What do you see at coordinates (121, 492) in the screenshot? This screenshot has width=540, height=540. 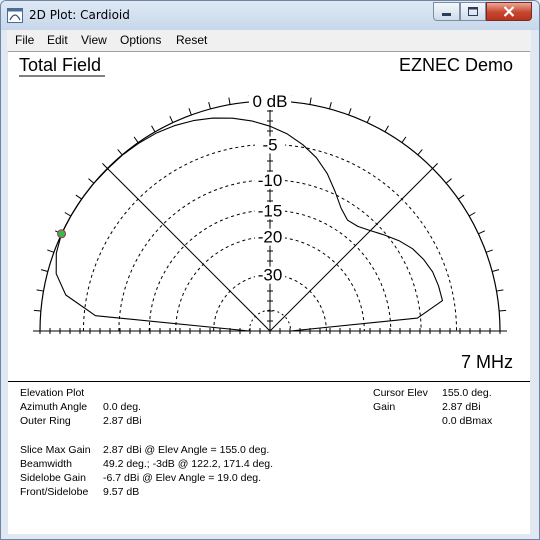 I see `info-value: 9.57 dB` at bounding box center [121, 492].